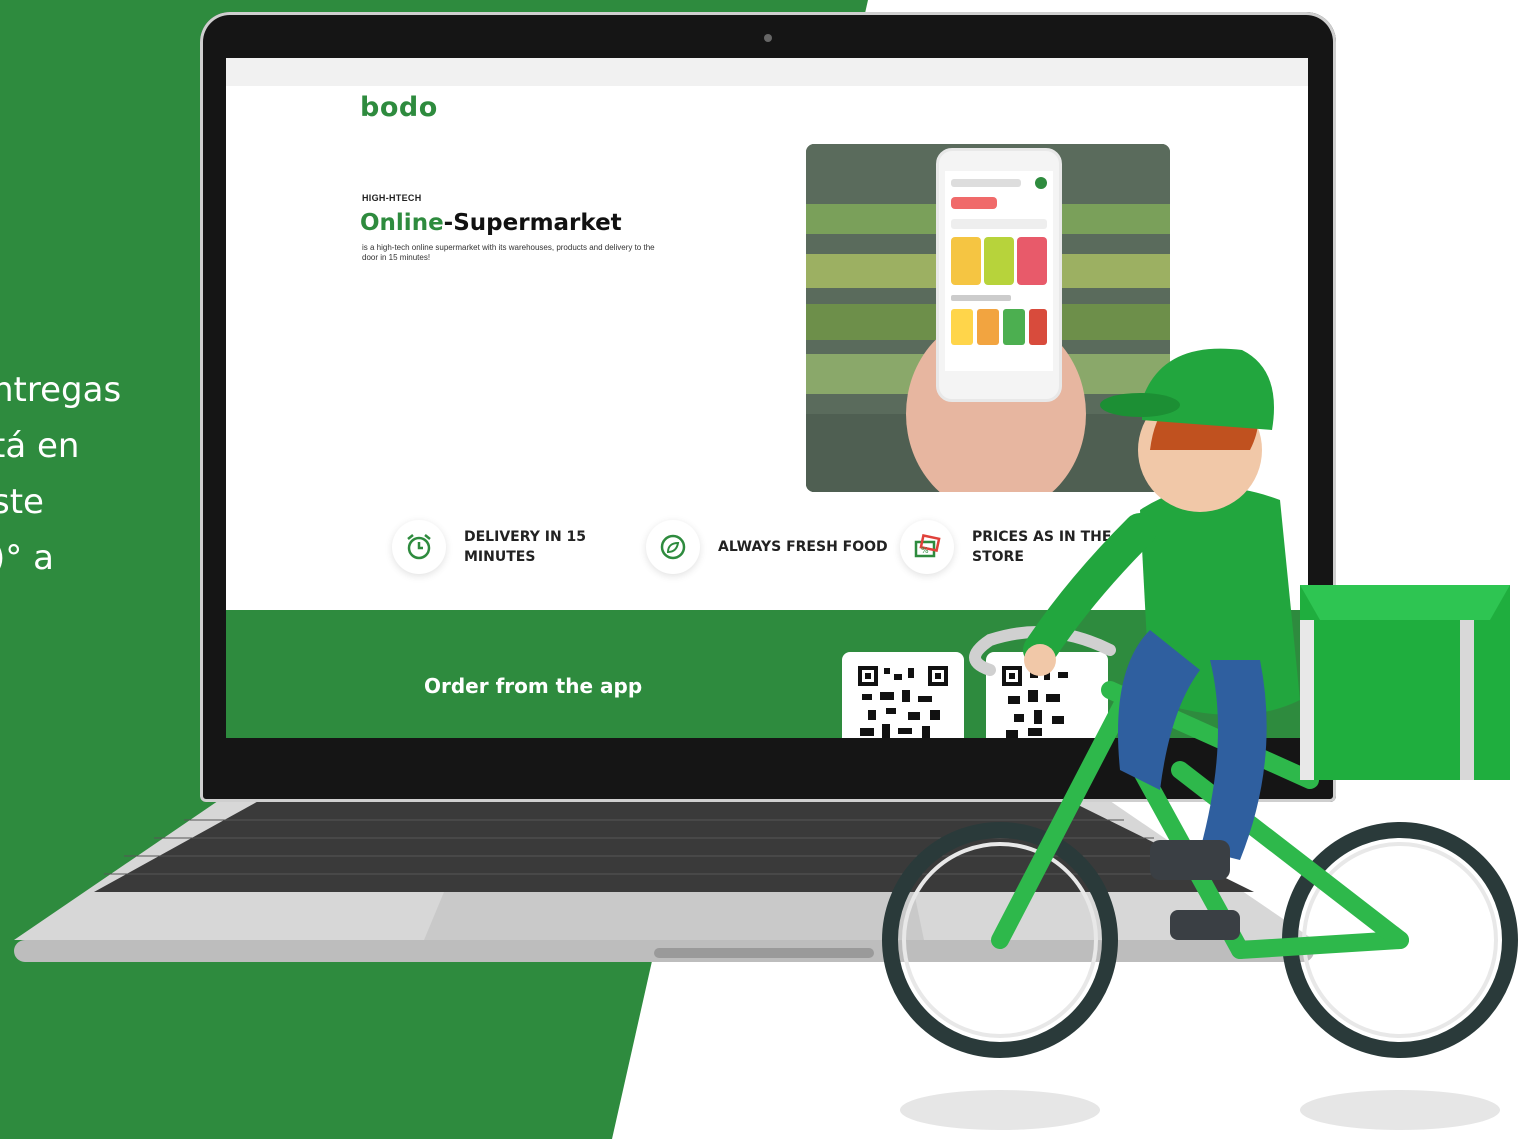 The width and height of the screenshot is (1522, 1139). I want to click on headline-dash: -, so click(448, 223).